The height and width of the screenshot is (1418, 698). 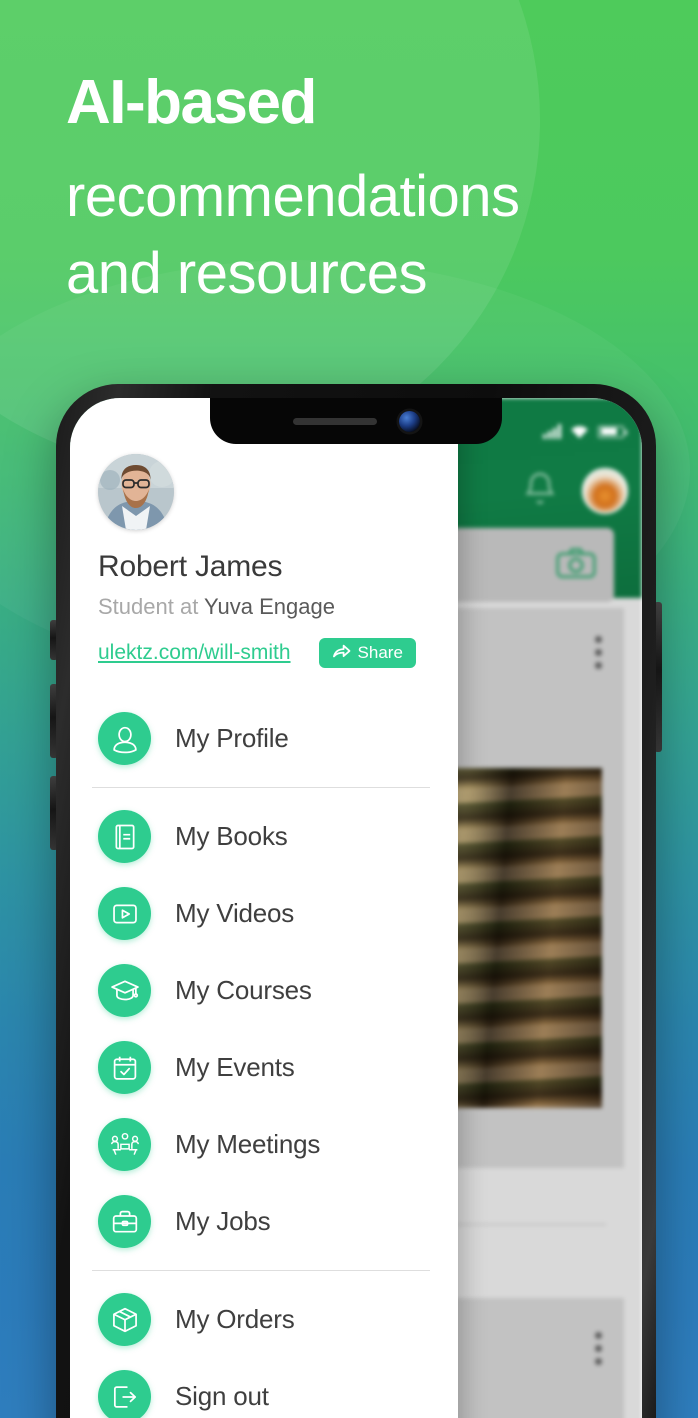 I want to click on sidebar-item-my-orders: My Orders, so click(x=264, y=1319).